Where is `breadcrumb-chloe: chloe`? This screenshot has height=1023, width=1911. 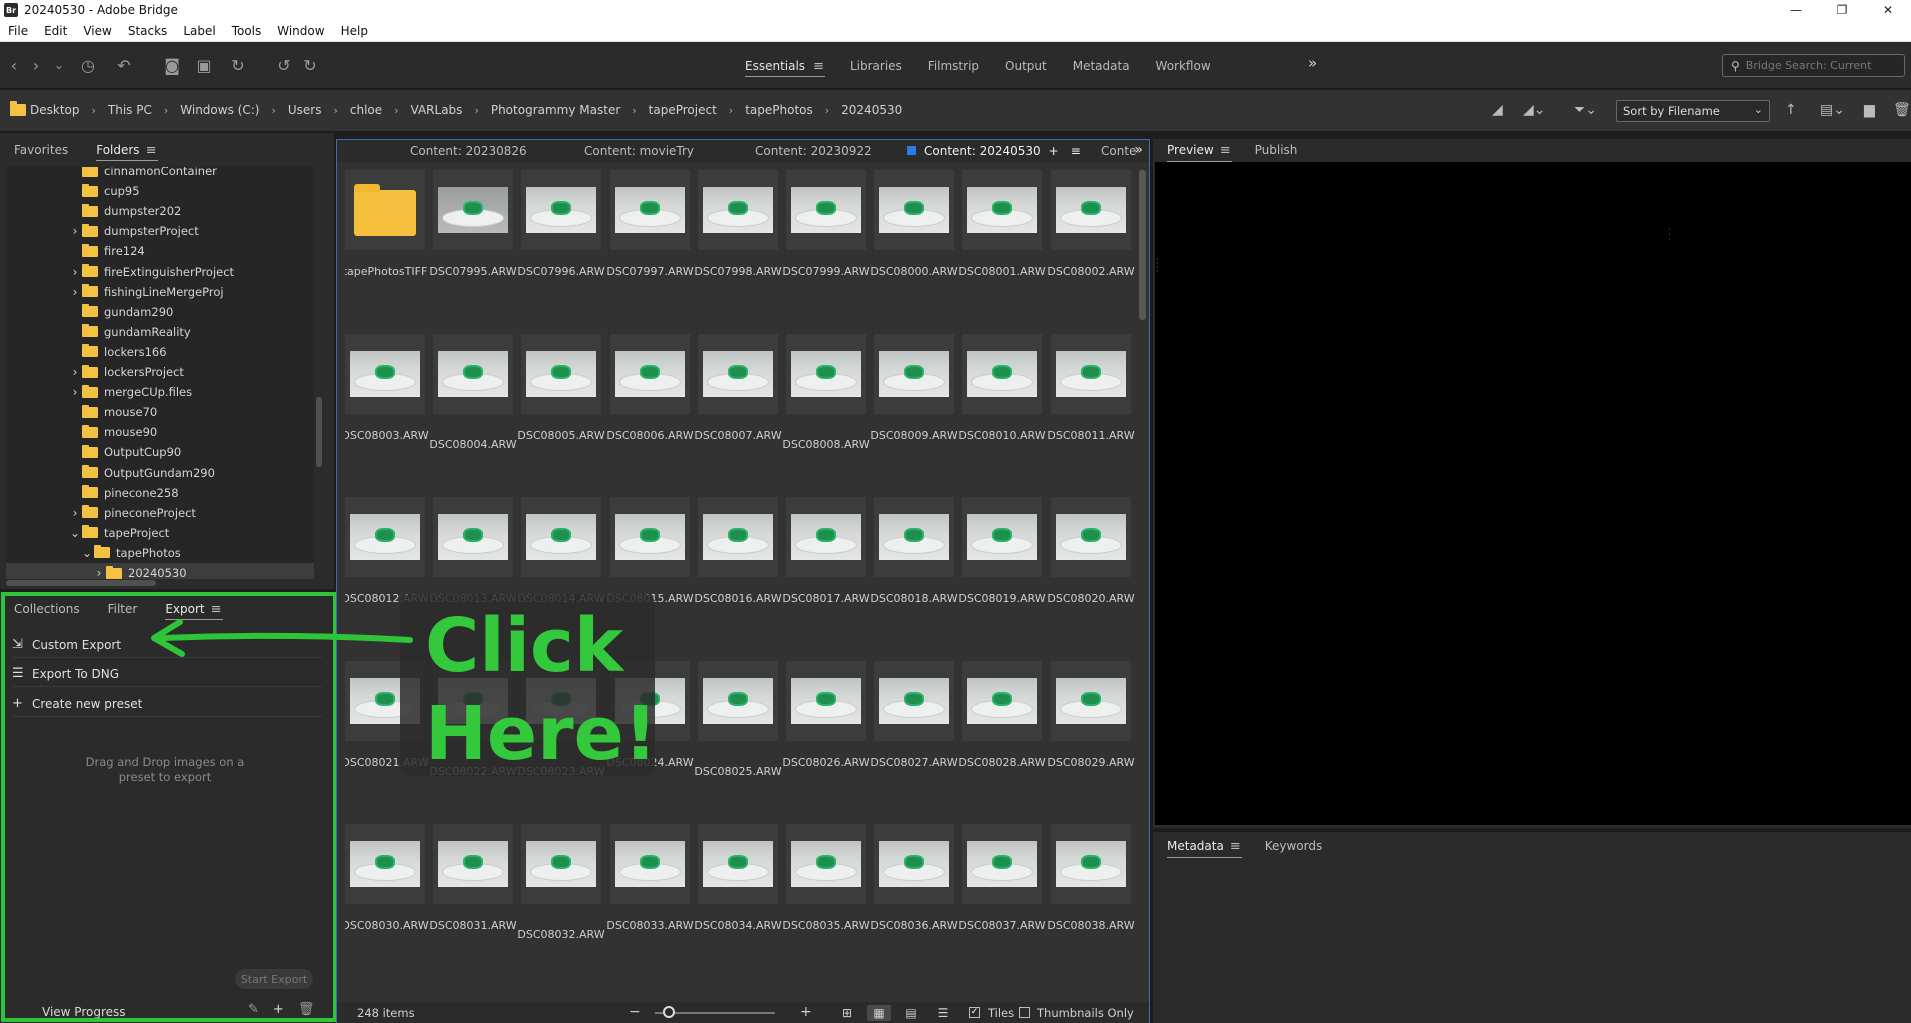
breadcrumb-chloe: chloe is located at coordinates (366, 110).